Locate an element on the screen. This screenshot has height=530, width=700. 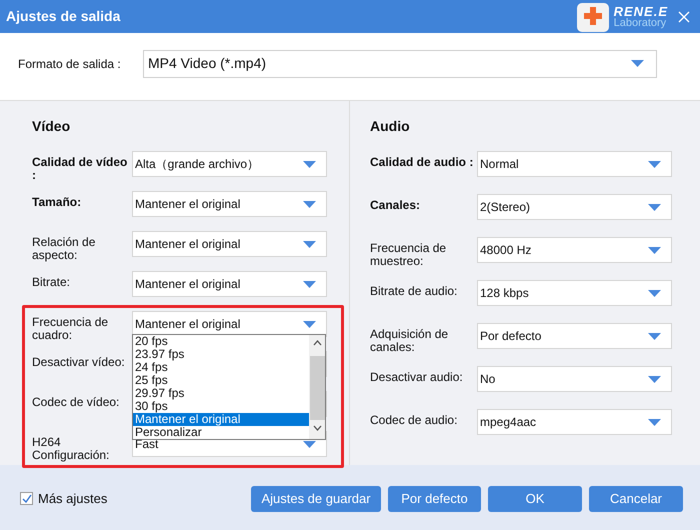
field-label: Relación de aspecto: is located at coordinates (64, 248).